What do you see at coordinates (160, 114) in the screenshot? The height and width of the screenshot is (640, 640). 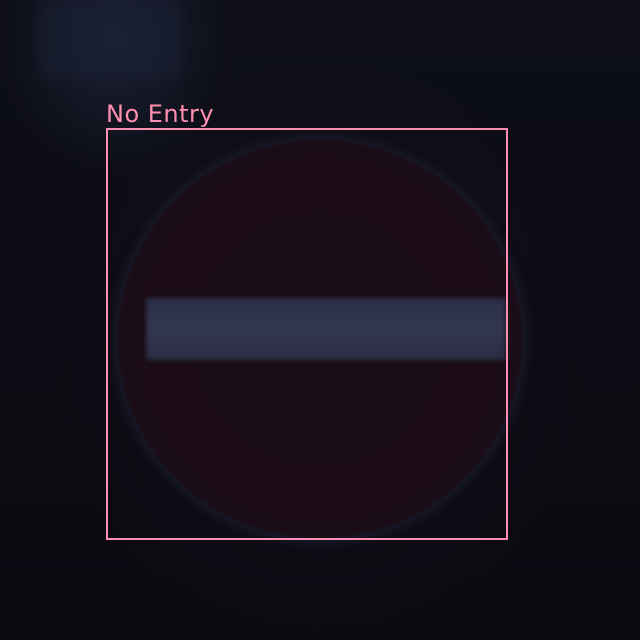 I see `detection-label: No Entry` at bounding box center [160, 114].